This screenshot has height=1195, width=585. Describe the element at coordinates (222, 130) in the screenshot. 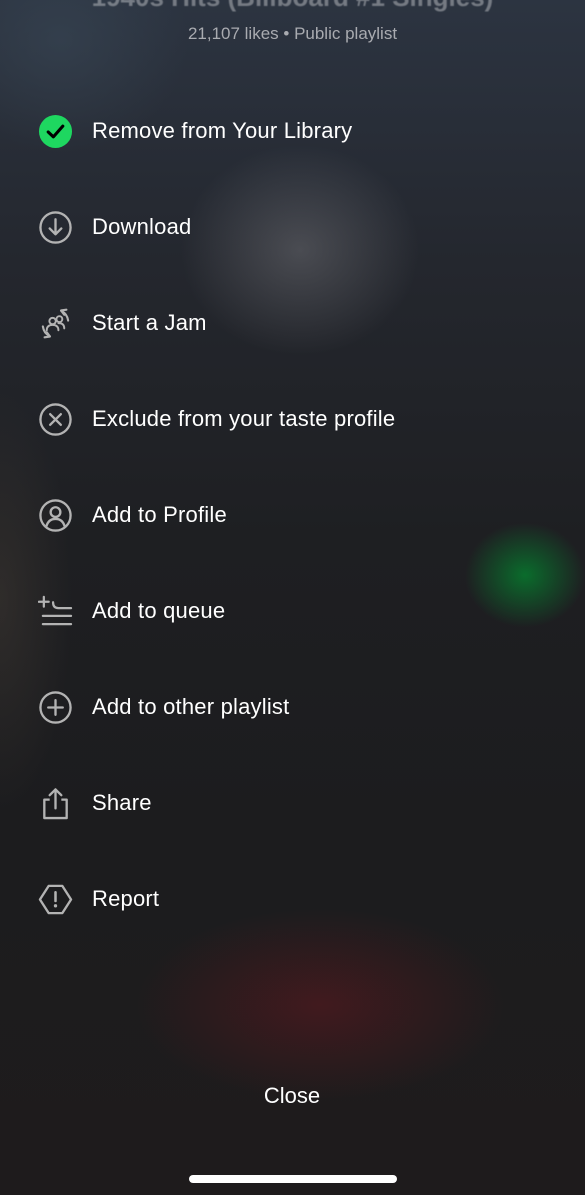

I see `menu-item-label: Remove from Your Library` at that location.